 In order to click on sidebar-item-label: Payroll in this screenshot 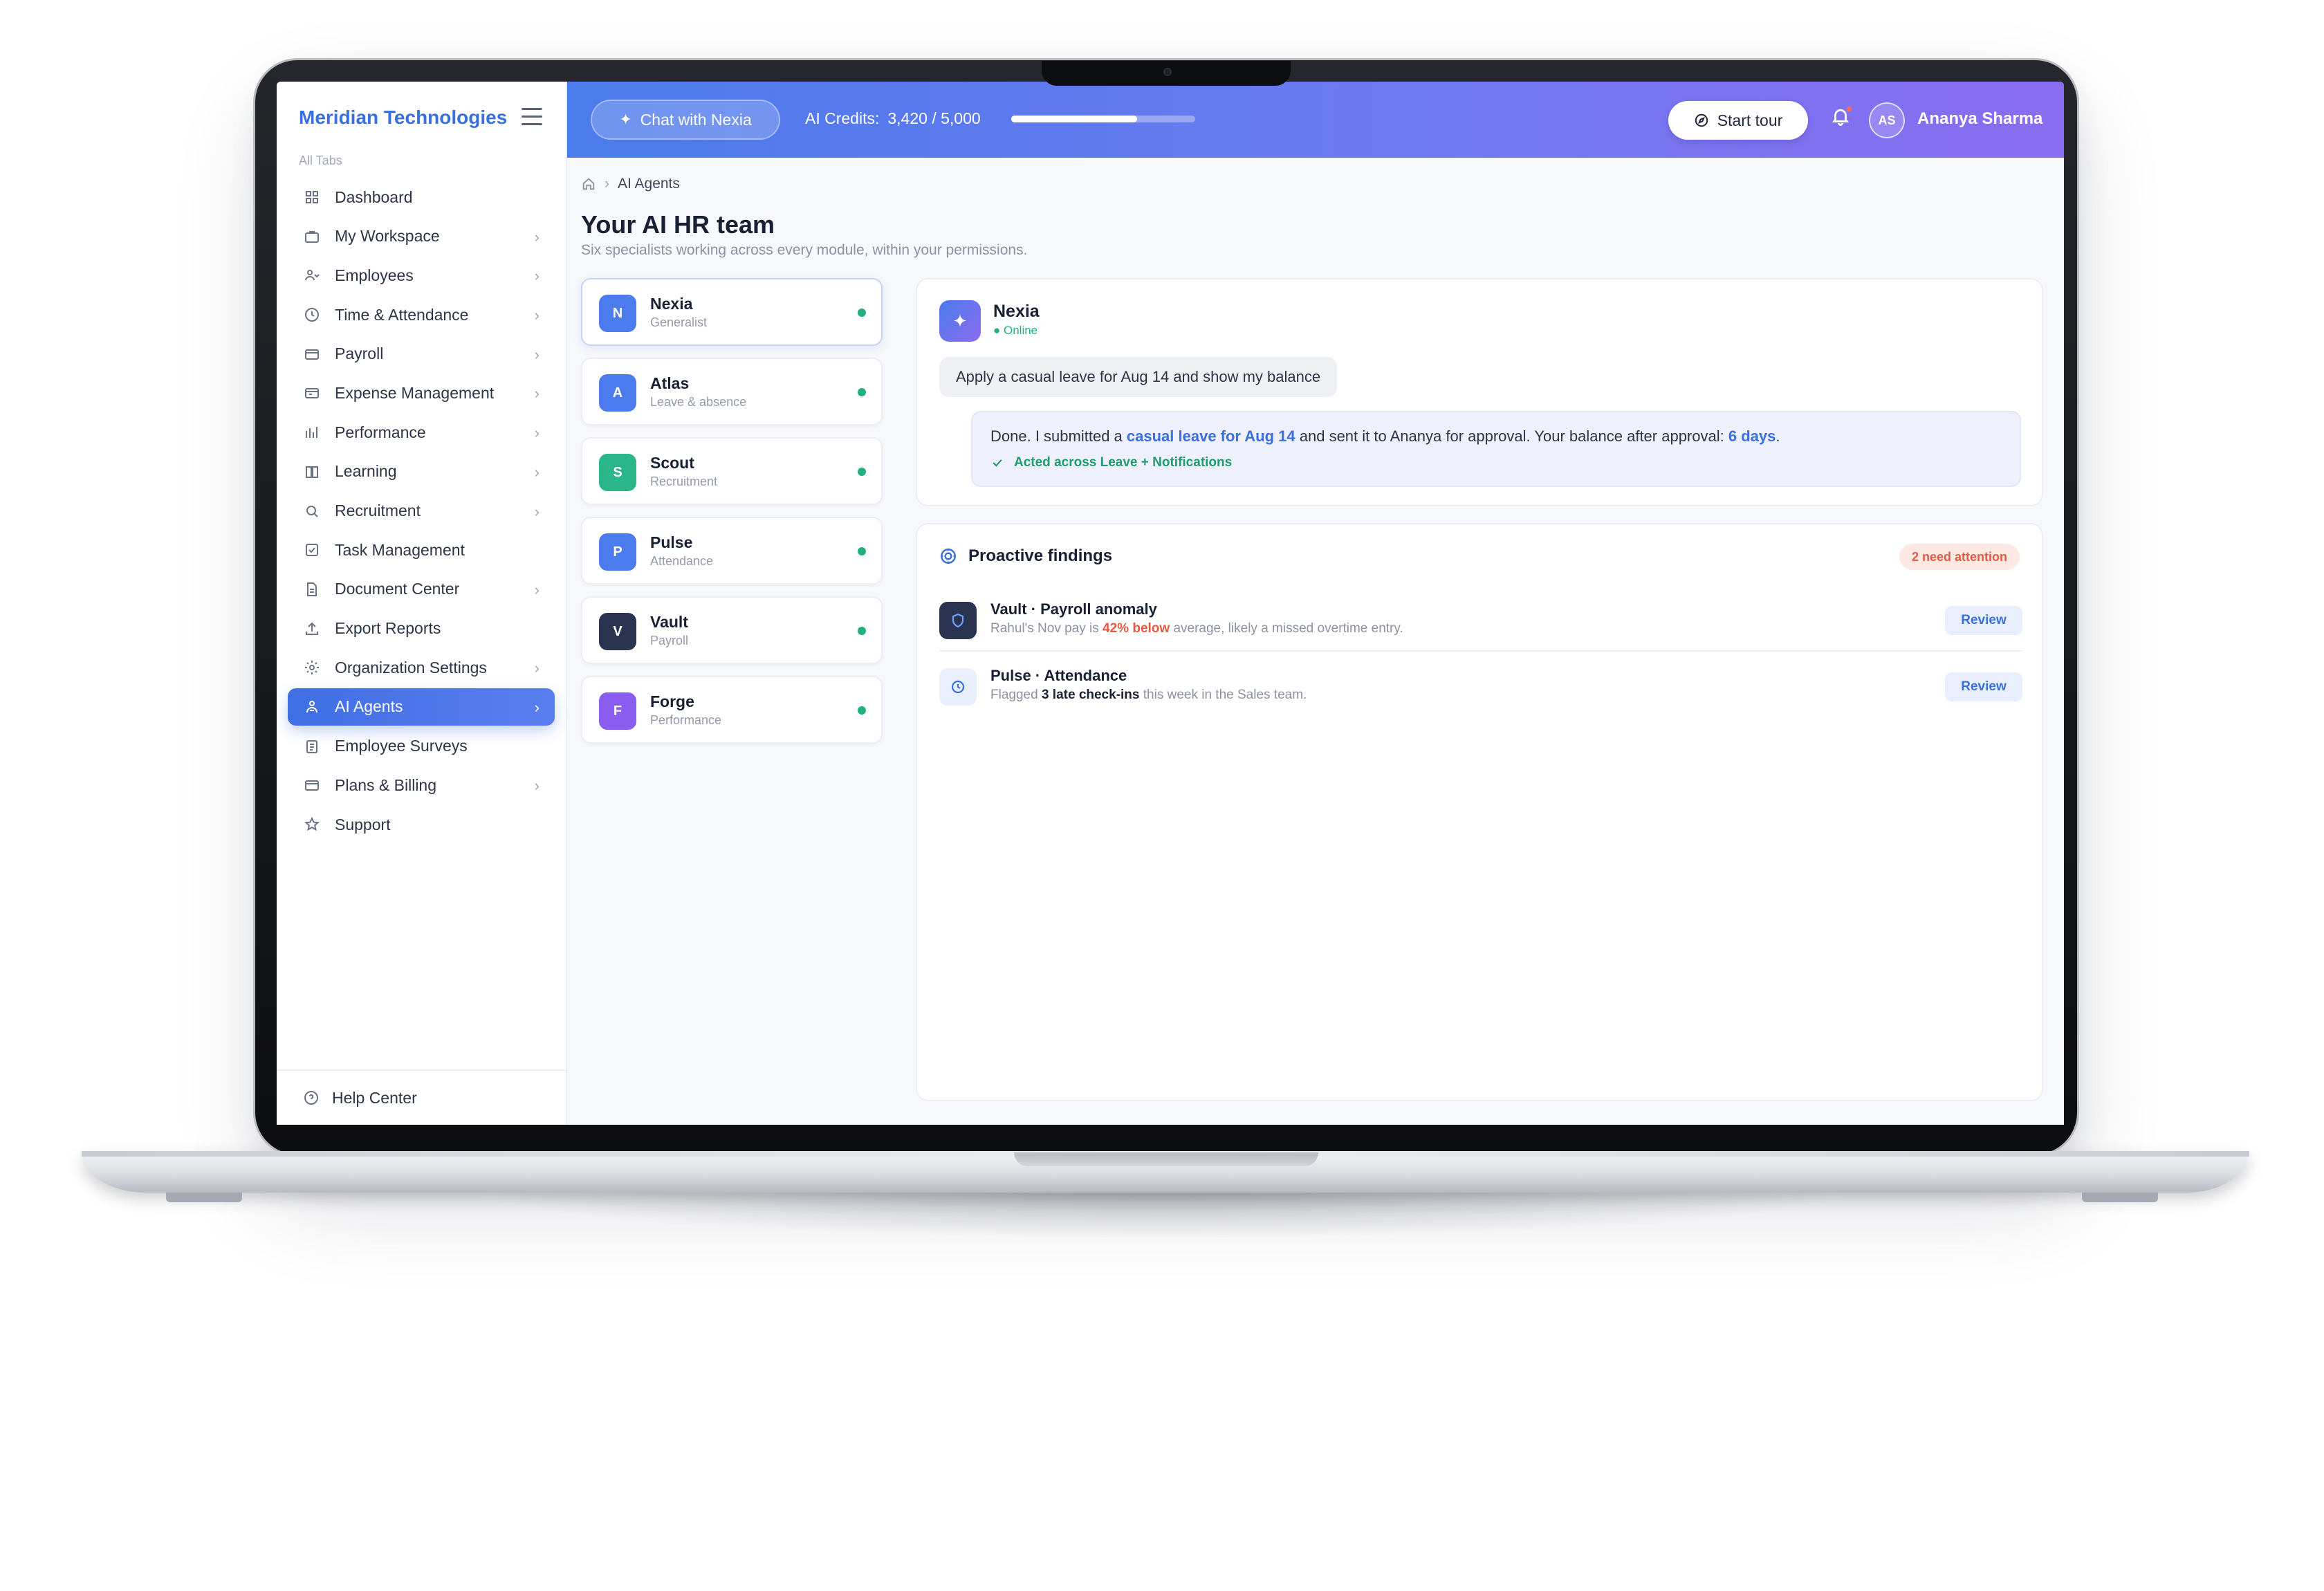, I will do `click(359, 353)`.